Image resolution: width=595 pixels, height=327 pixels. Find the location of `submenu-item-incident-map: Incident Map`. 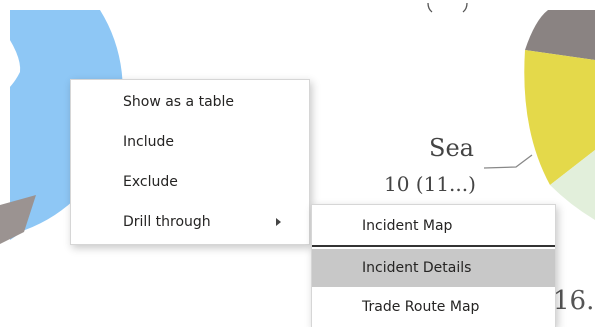

submenu-item-incident-map: Incident Map is located at coordinates (433, 227).